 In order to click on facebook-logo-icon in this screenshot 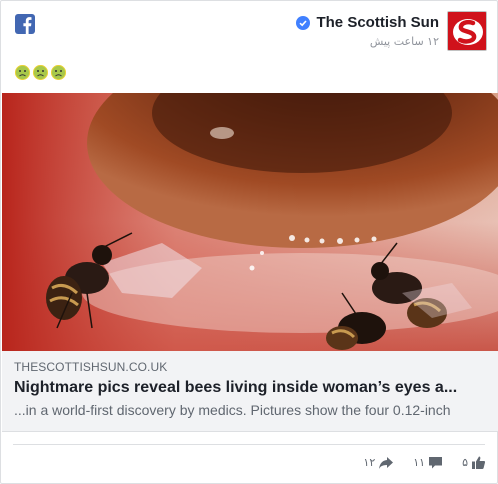, I will do `click(25, 24)`.